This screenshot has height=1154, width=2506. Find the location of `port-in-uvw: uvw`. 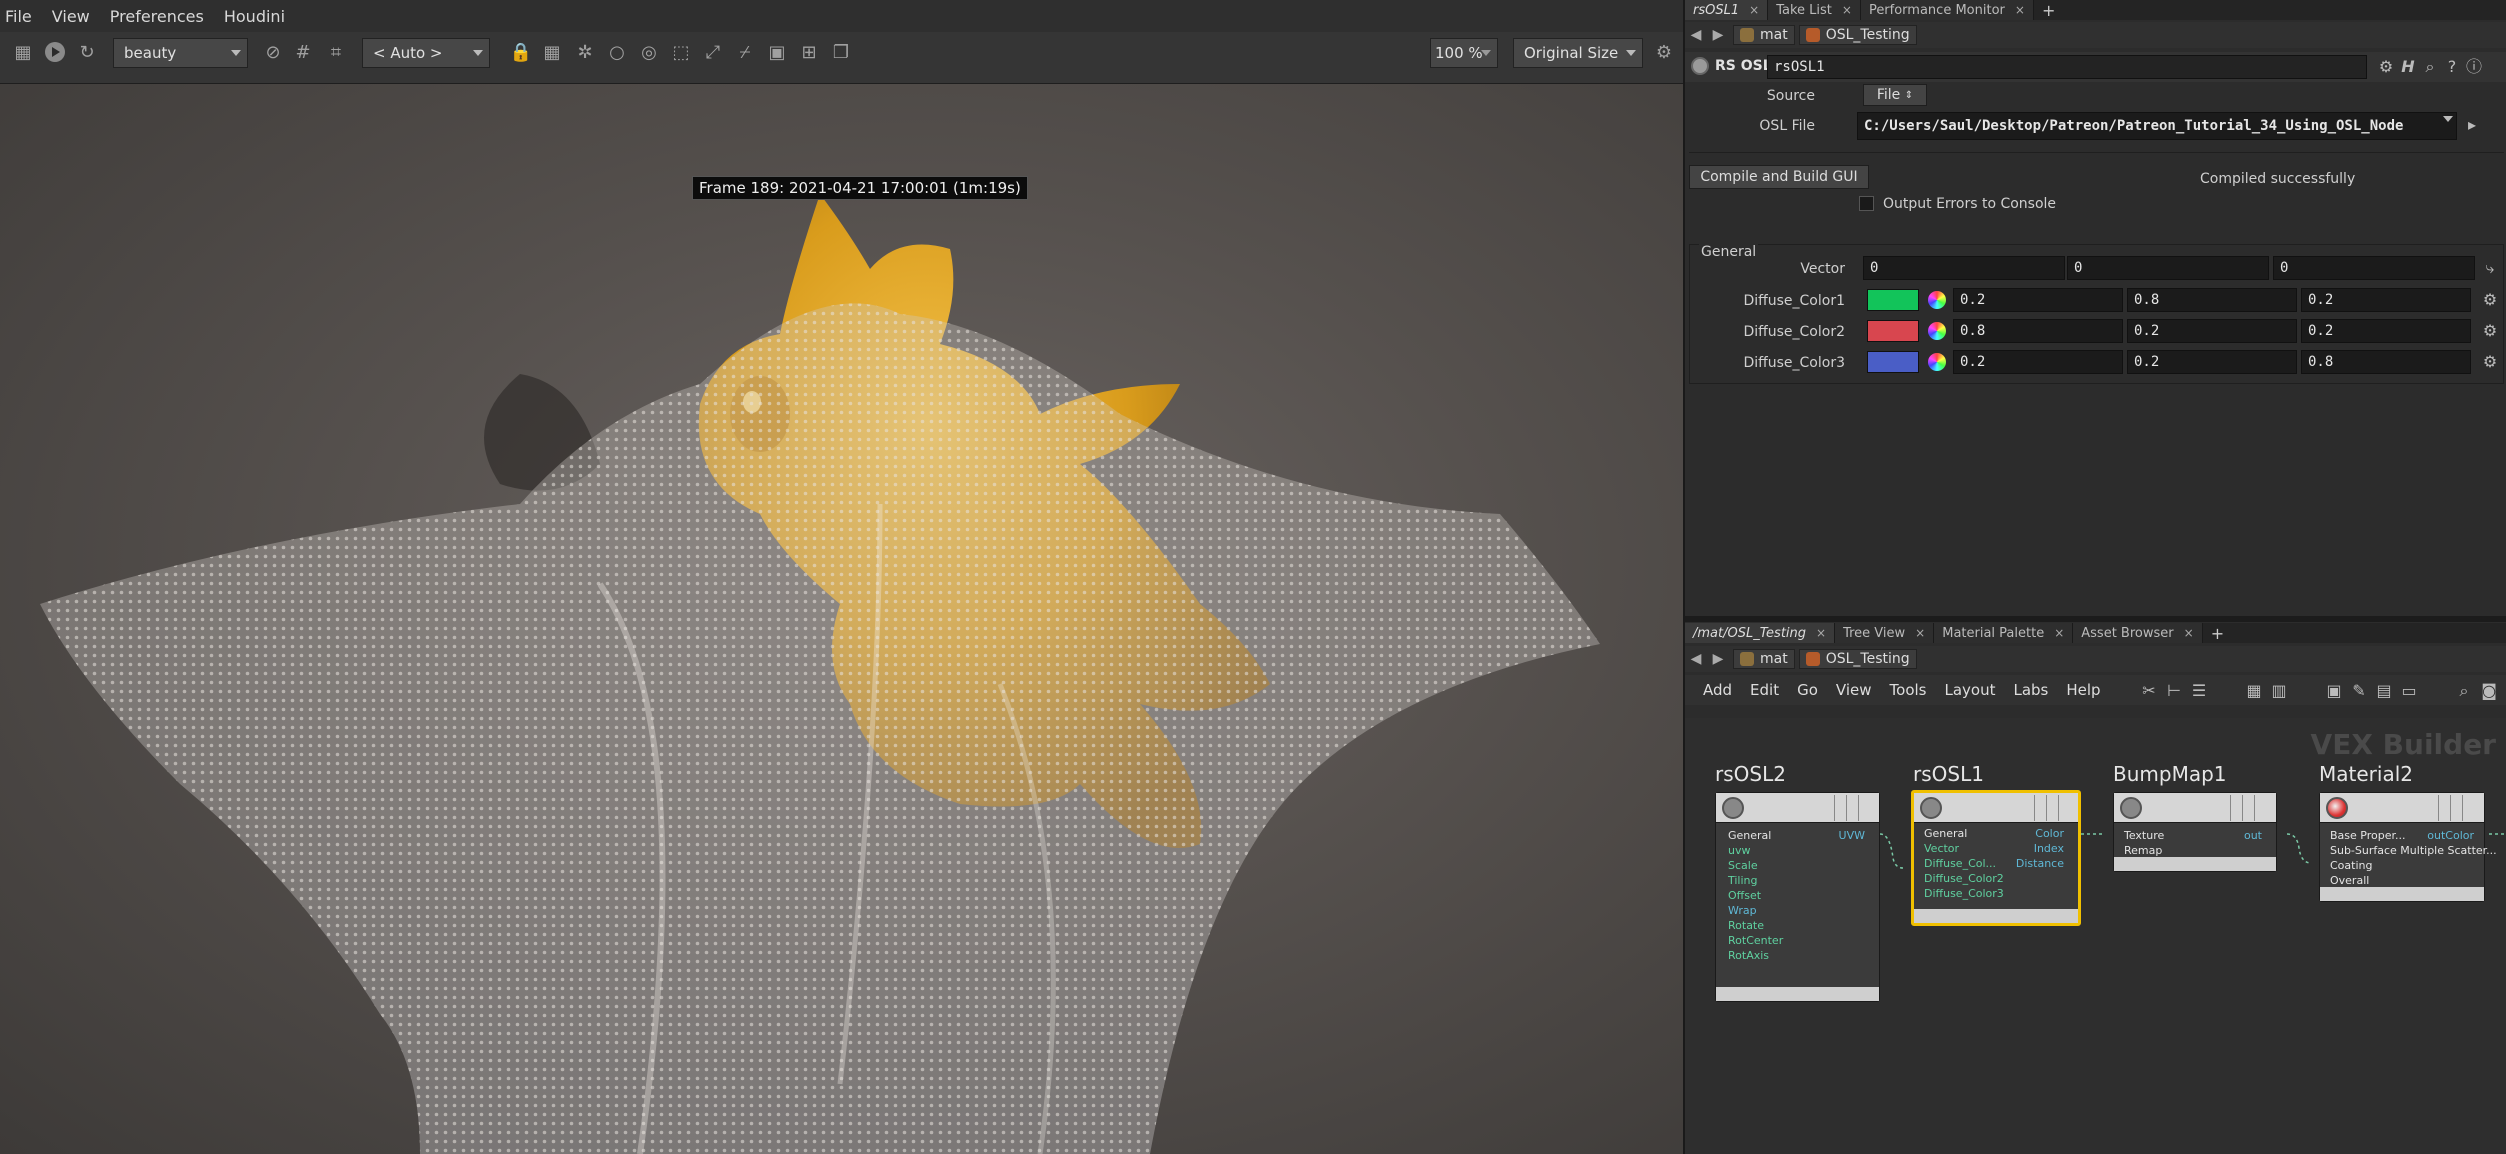

port-in-uvw: uvw is located at coordinates (1739, 850).